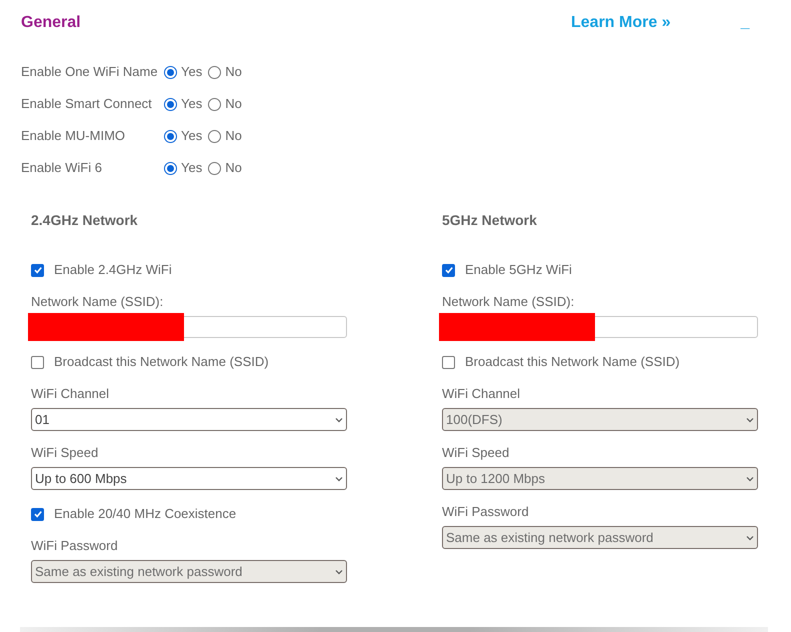 Image resolution: width=791 pixels, height=632 pixels. What do you see at coordinates (745, 23) in the screenshot?
I see `minimize-button: _` at bounding box center [745, 23].